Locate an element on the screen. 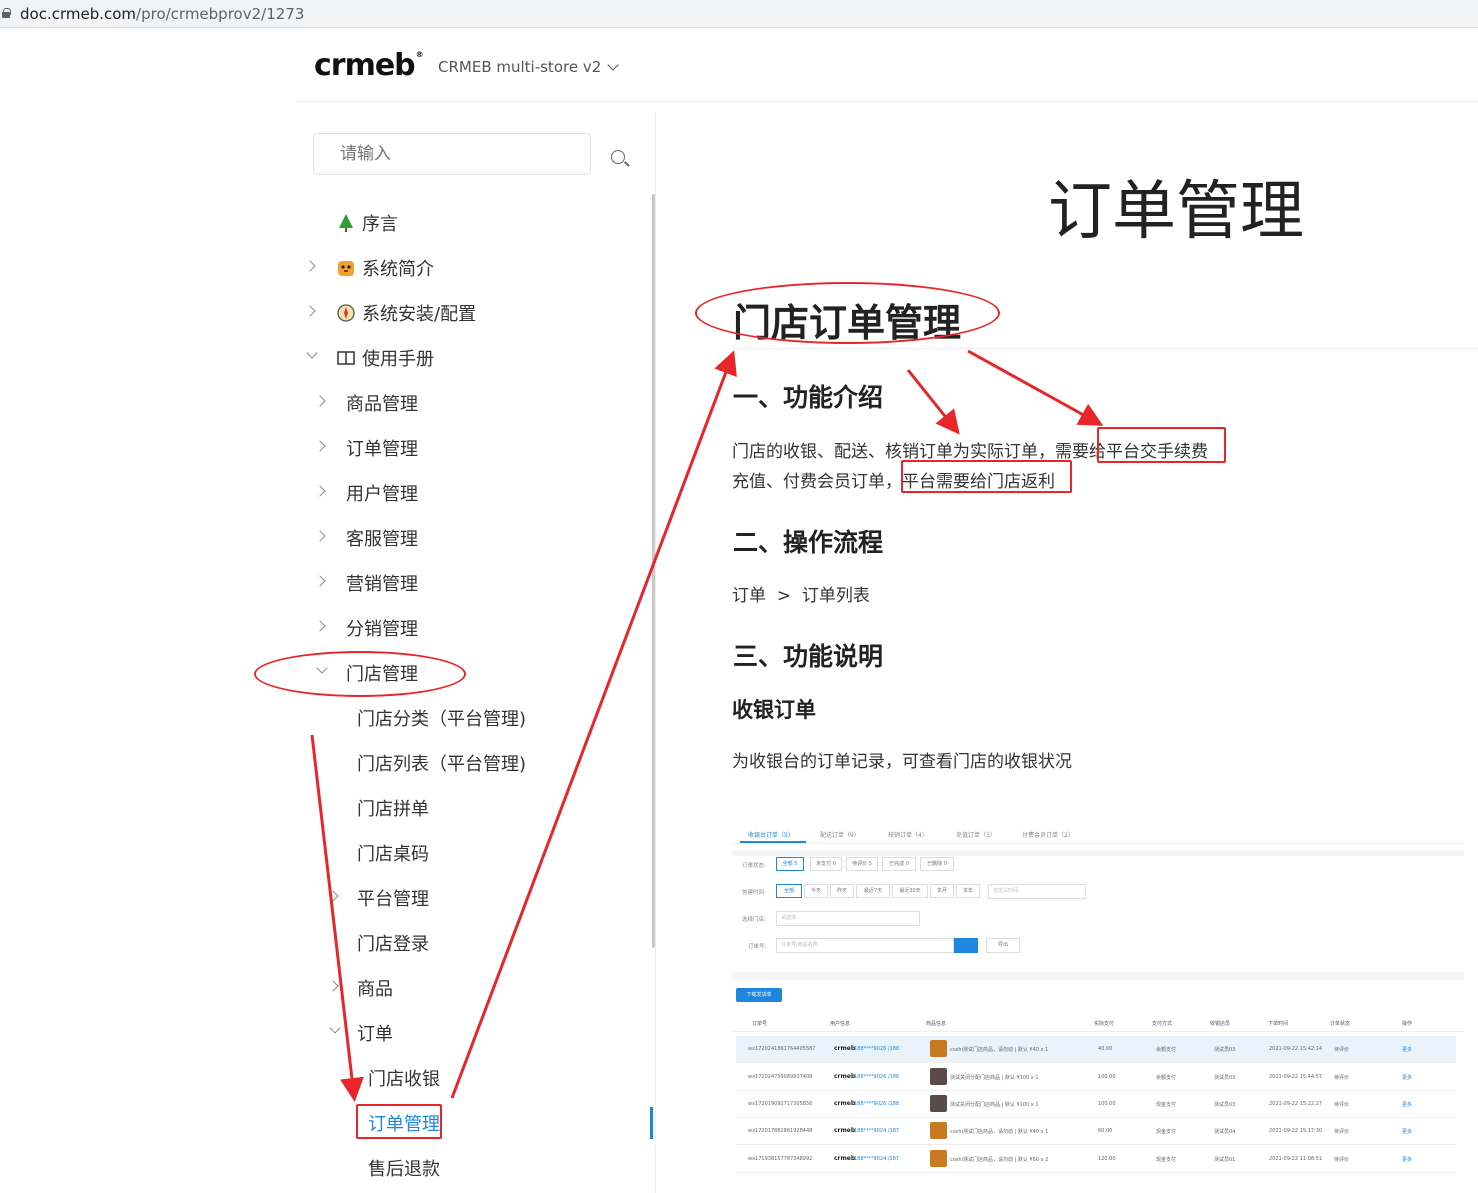 The image size is (1478, 1193). tab-member: 付费会员订单（2） is located at coordinates (1048, 834).